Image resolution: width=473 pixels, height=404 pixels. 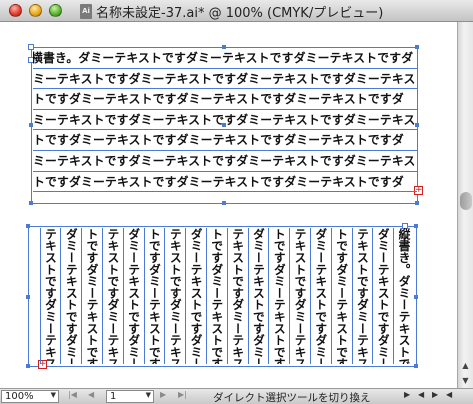 What do you see at coordinates (148, 395) in the screenshot?
I see `page-dropdown-icon: ▼` at bounding box center [148, 395].